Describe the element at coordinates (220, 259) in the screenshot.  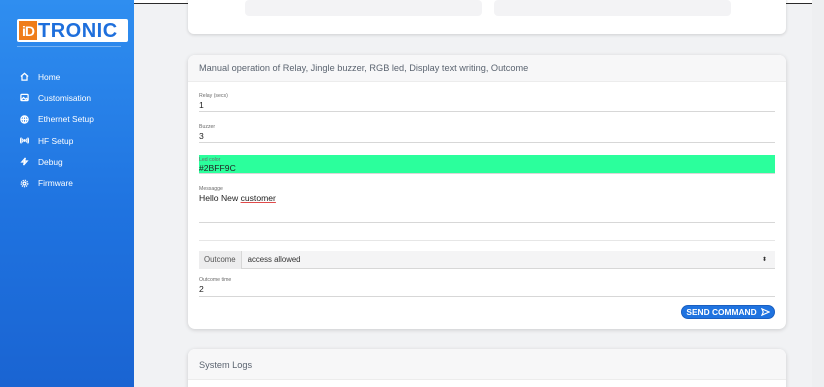
I see `outcome-label: Outcome` at that location.